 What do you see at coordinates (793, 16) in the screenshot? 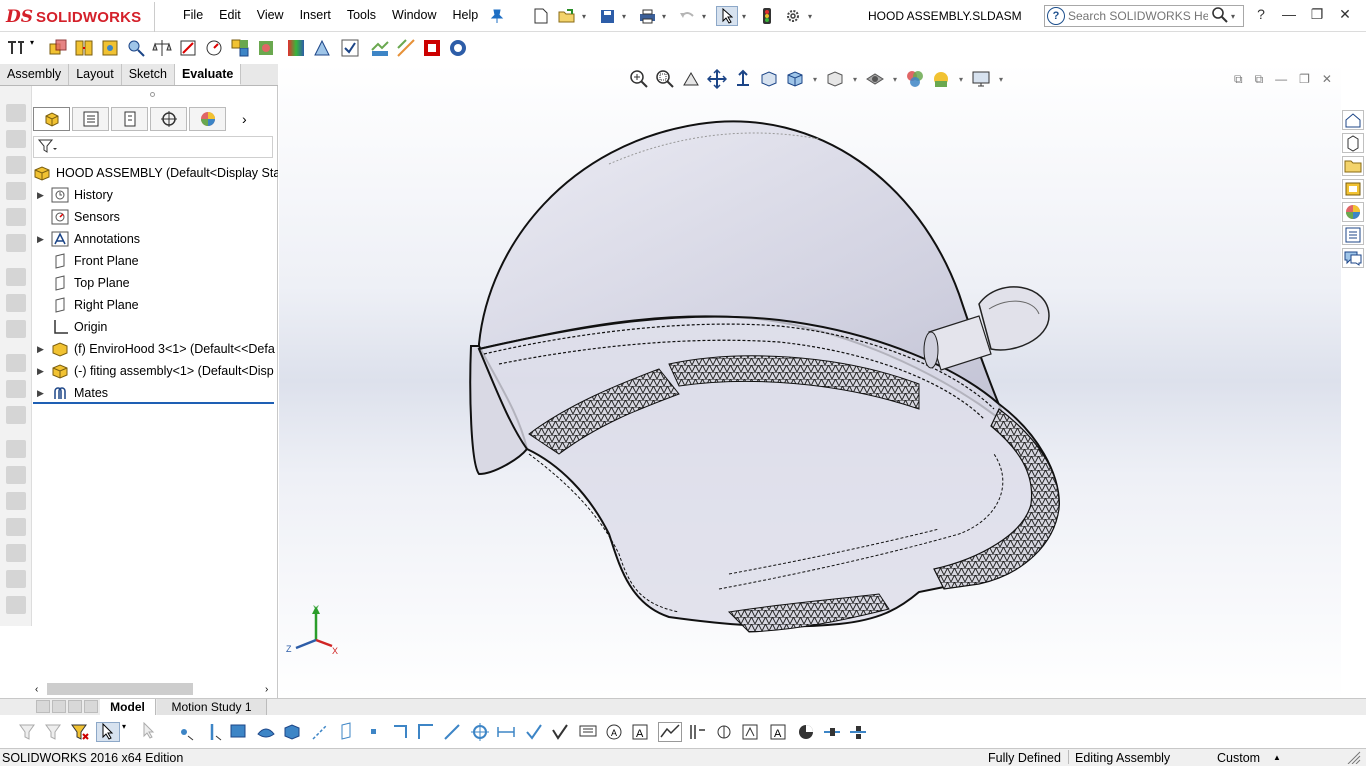
I see `options-gear-icon` at bounding box center [793, 16].